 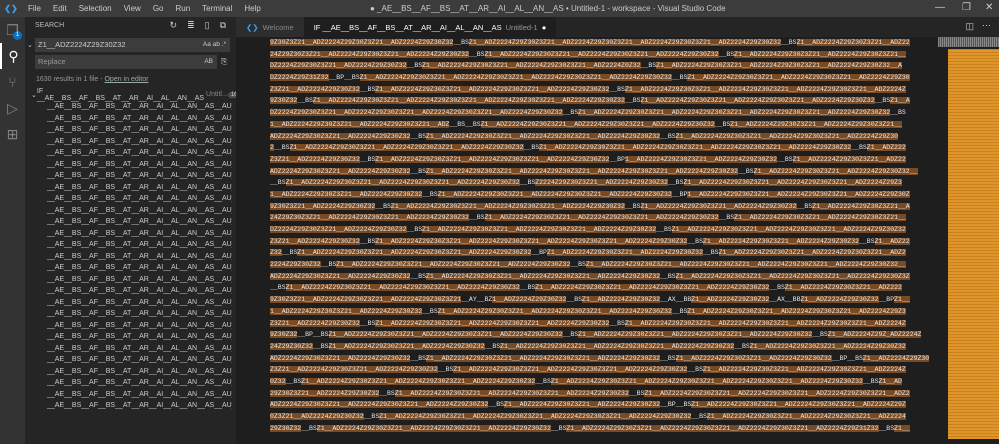 What do you see at coordinates (95, 8) in the screenshot?
I see `menu-selection: Selection` at bounding box center [95, 8].